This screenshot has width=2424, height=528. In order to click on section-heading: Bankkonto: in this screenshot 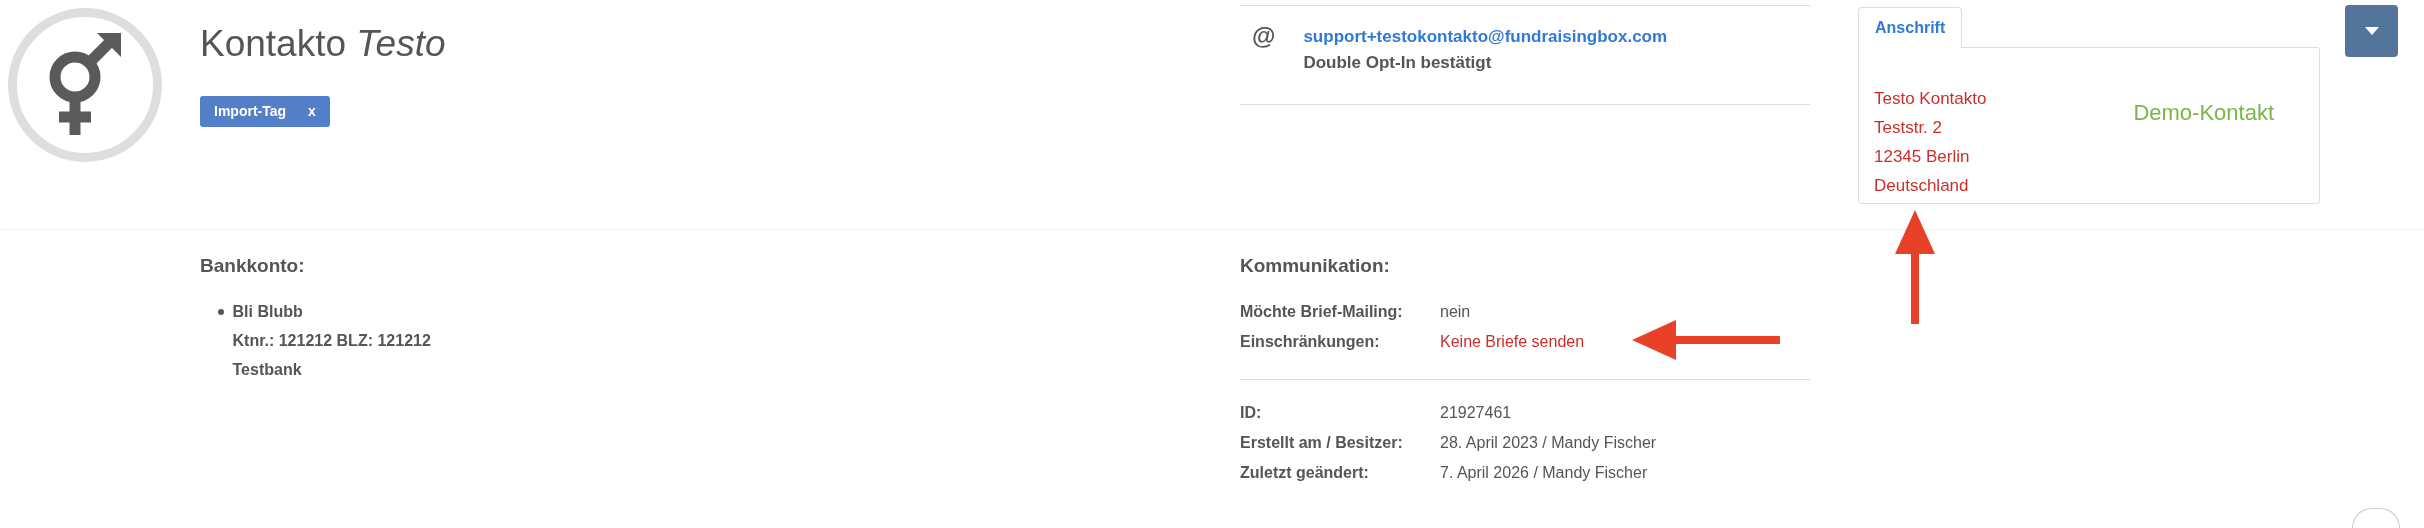, I will do `click(253, 266)`.